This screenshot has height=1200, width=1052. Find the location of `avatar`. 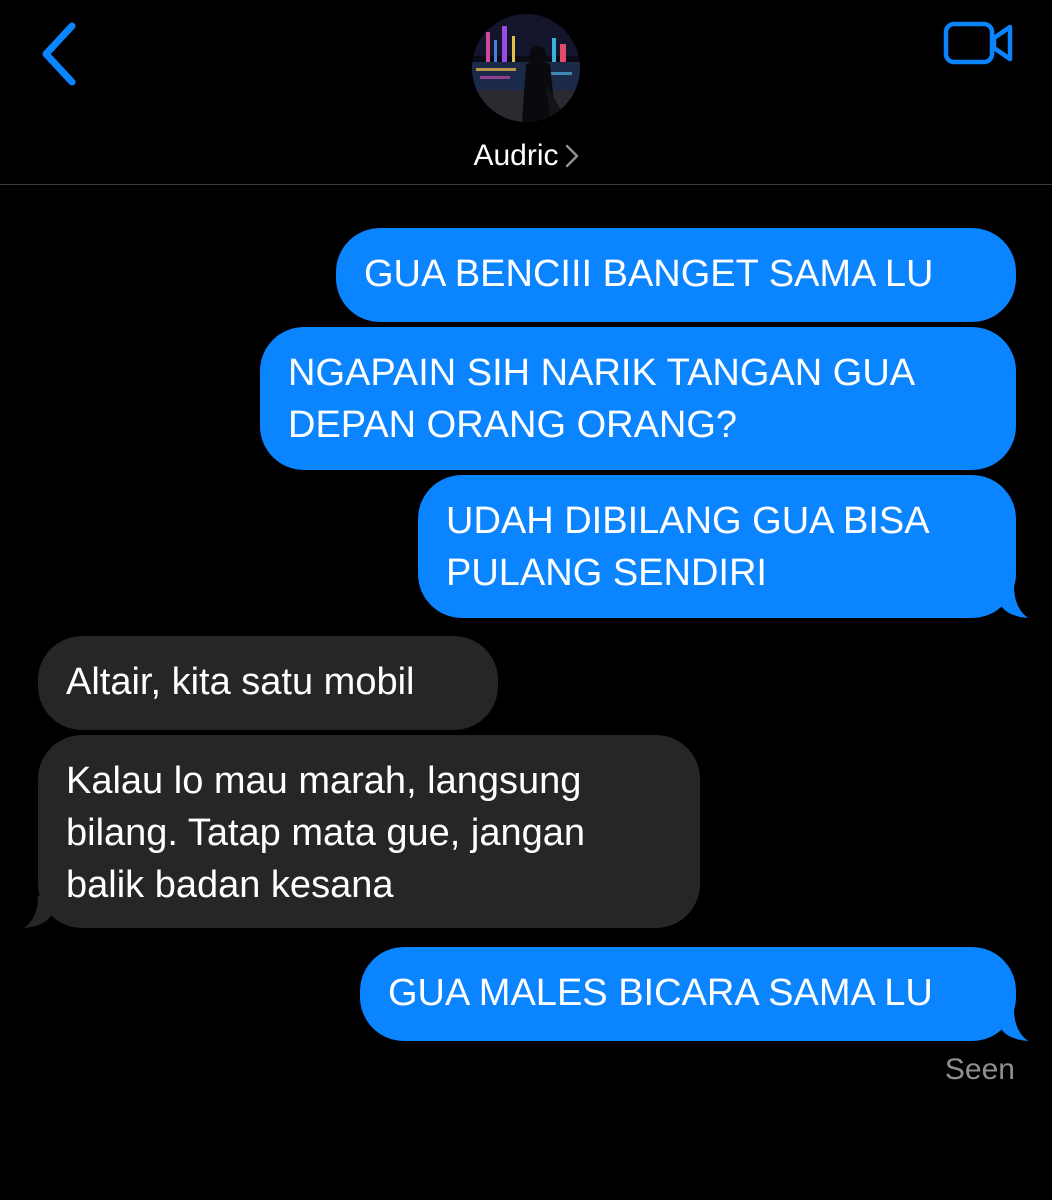

avatar is located at coordinates (526, 68).